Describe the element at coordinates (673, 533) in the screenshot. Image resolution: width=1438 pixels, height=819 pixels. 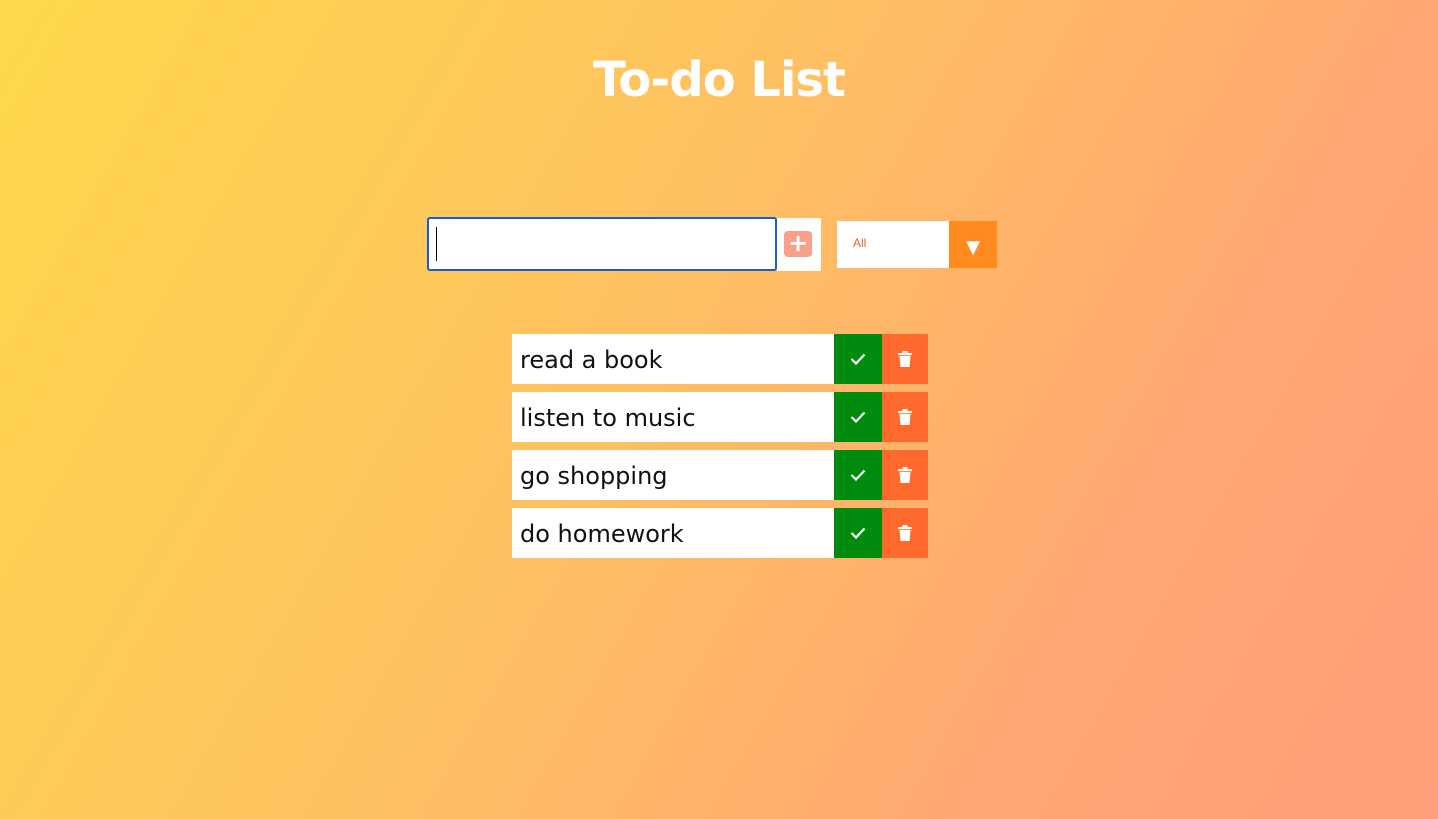
I see `todo-text: do homework` at that location.